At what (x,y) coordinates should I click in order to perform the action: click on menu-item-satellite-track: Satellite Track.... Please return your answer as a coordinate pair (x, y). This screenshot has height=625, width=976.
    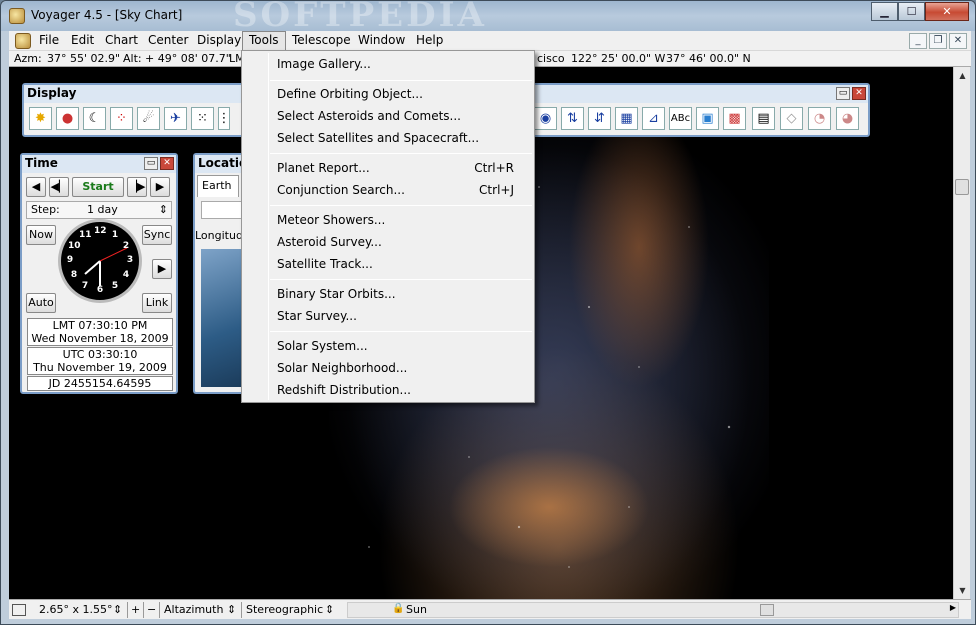
    Looking at the image, I should click on (388, 264).